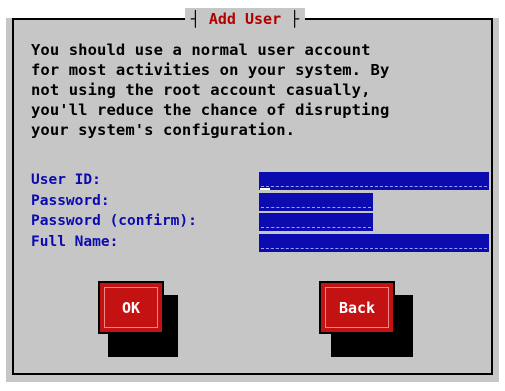 The image size is (505, 391). I want to click on dialog-title-text: Add User, so click(245, 19).